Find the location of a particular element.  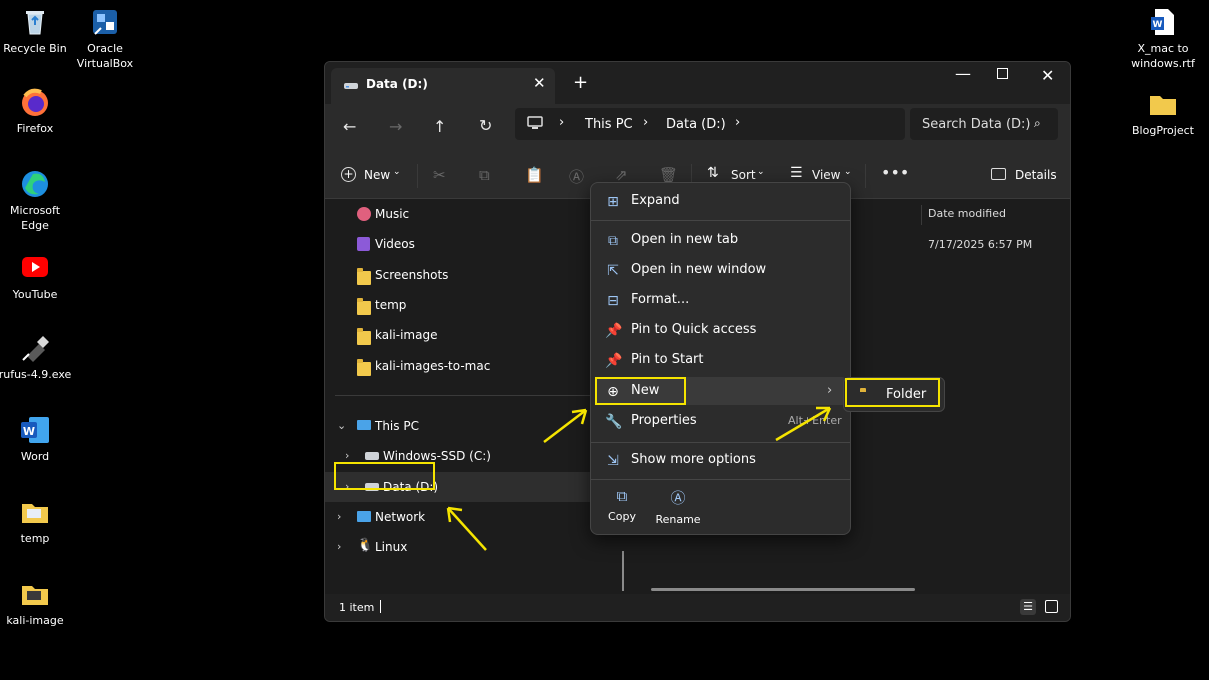

tab-title: Data (D:) is located at coordinates (397, 84).